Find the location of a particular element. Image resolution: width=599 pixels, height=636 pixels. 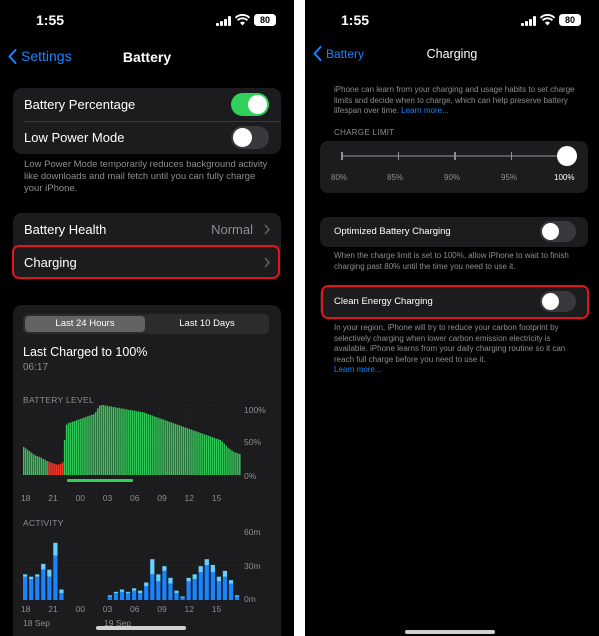

battery-percentage-row: Battery Percentage is located at coordinates (147, 104).